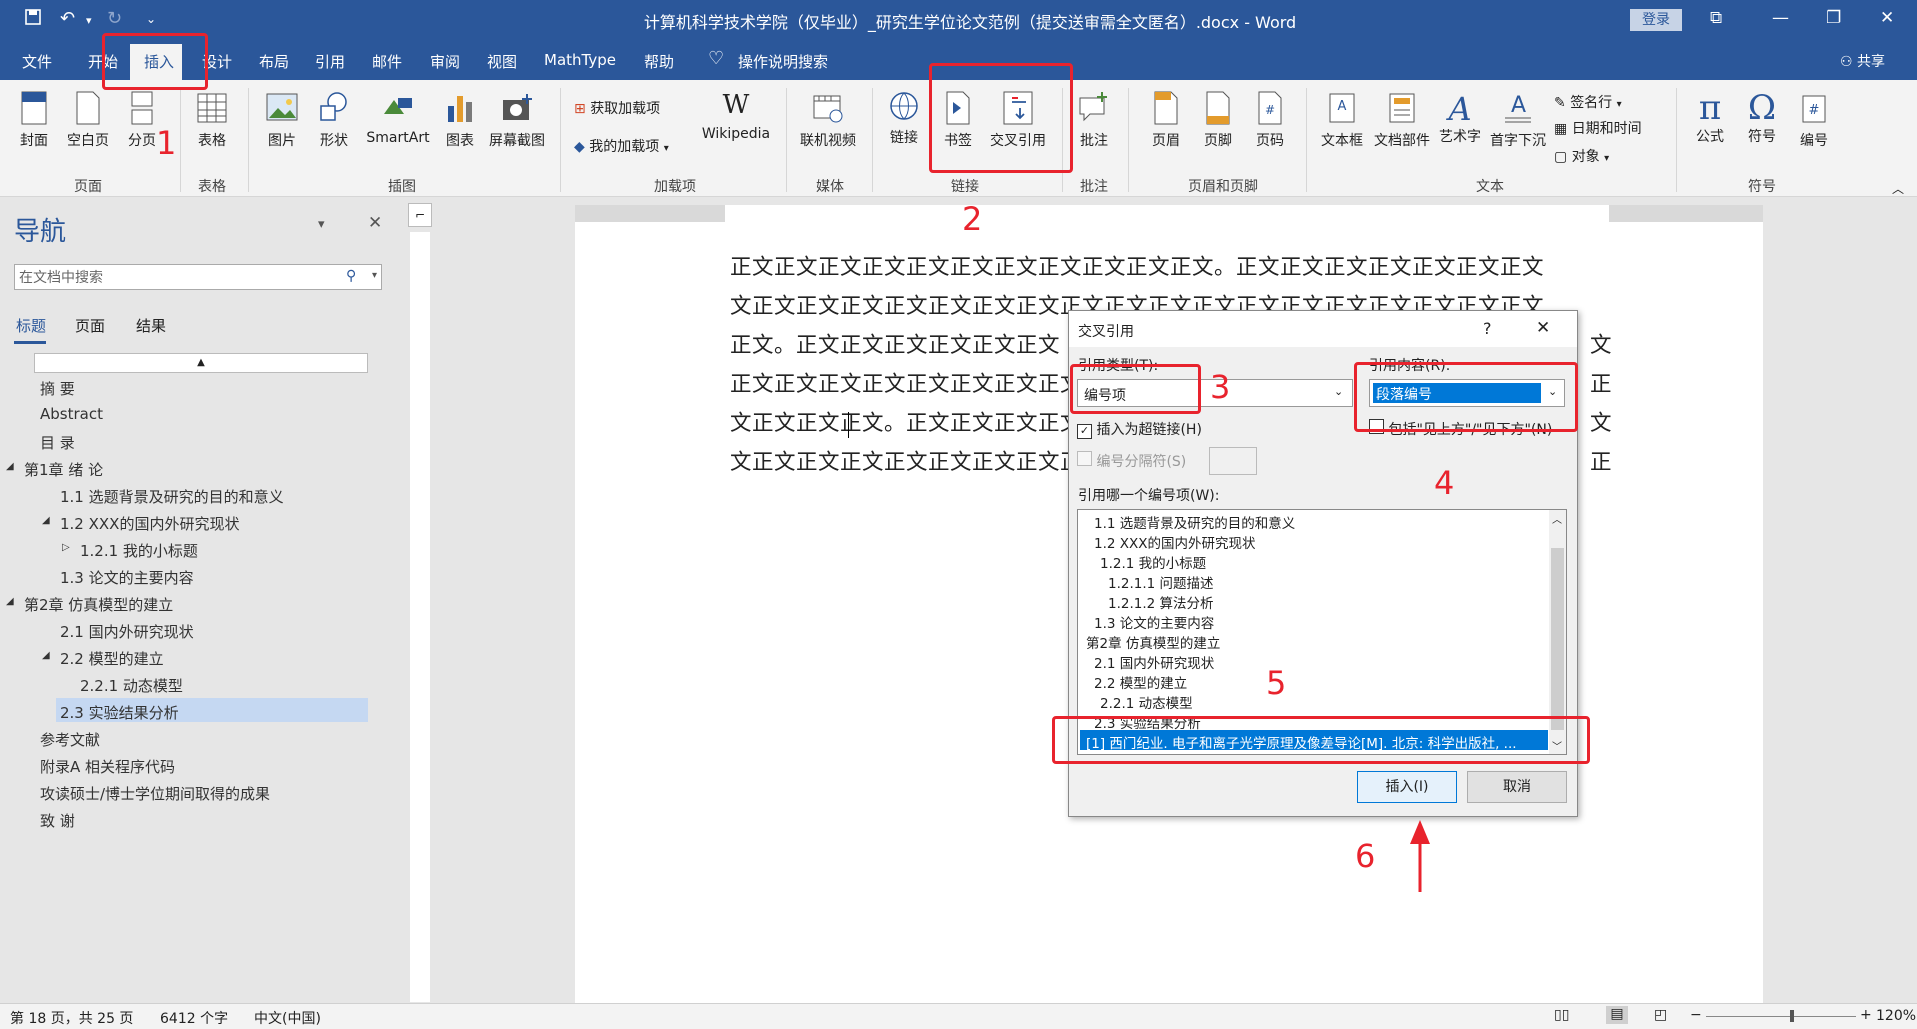 This screenshot has width=1917, height=1029. I want to click on numbered-item: 1.3 论文的主要内容, so click(1154, 622).